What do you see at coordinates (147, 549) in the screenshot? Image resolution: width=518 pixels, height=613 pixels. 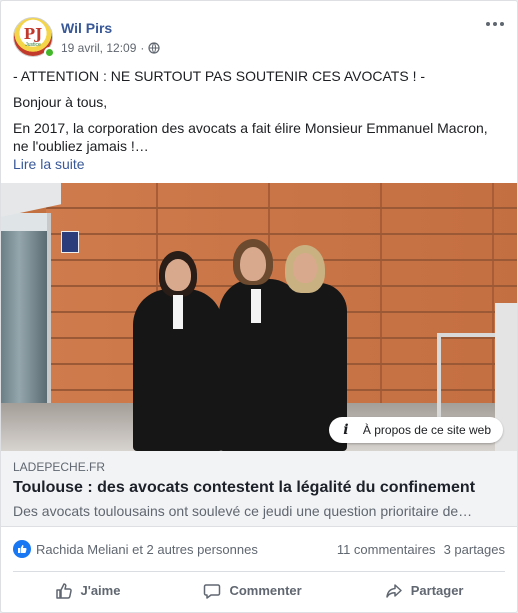 I see `reactions-label: Rachida Meliani et 2 autres personnes` at bounding box center [147, 549].